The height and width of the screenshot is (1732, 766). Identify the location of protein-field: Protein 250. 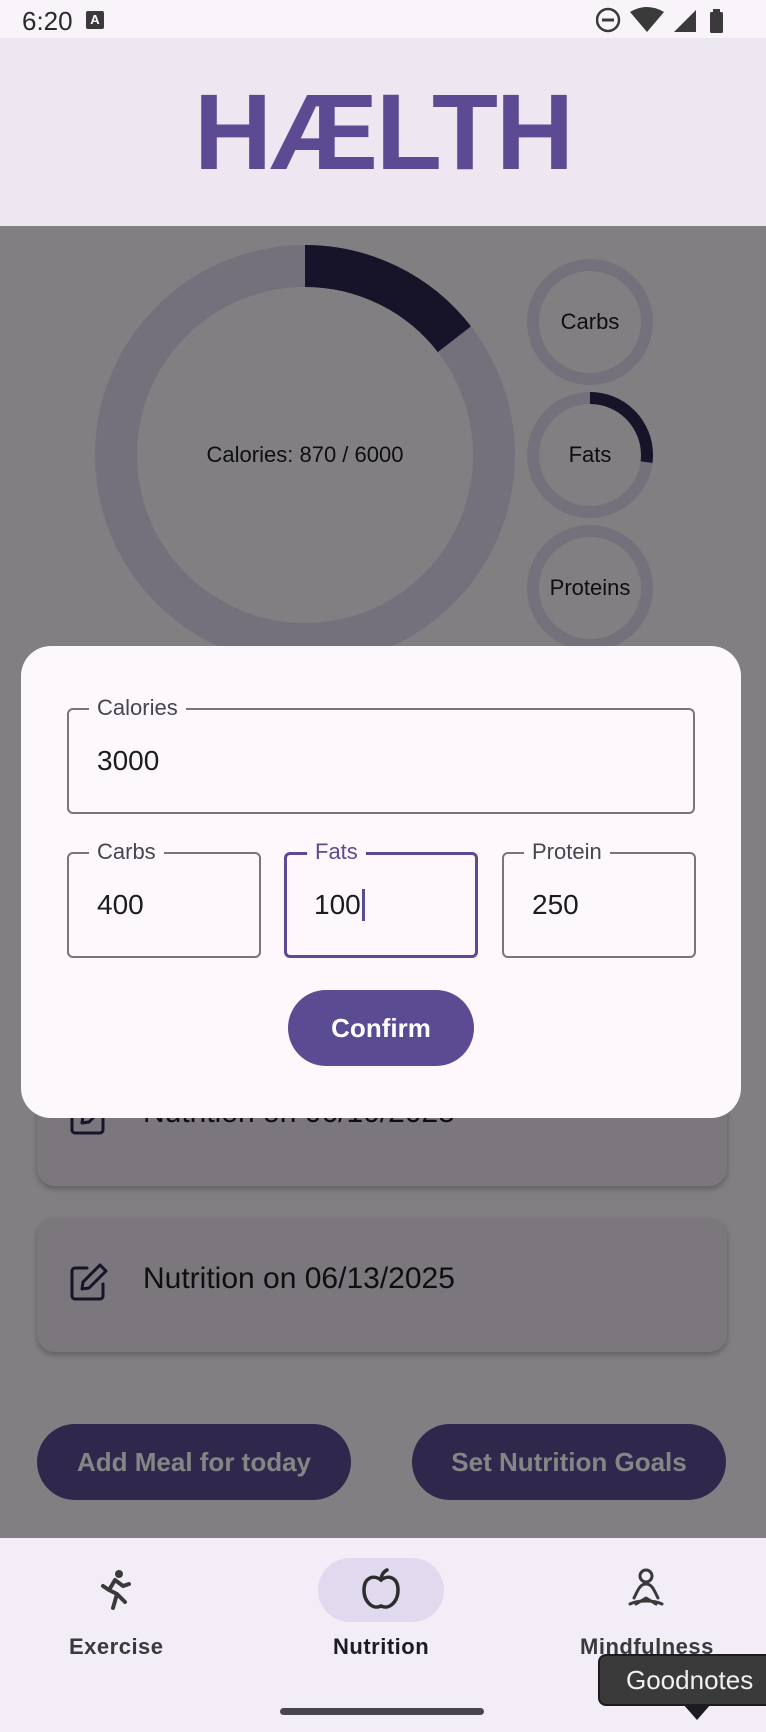
(599, 897).